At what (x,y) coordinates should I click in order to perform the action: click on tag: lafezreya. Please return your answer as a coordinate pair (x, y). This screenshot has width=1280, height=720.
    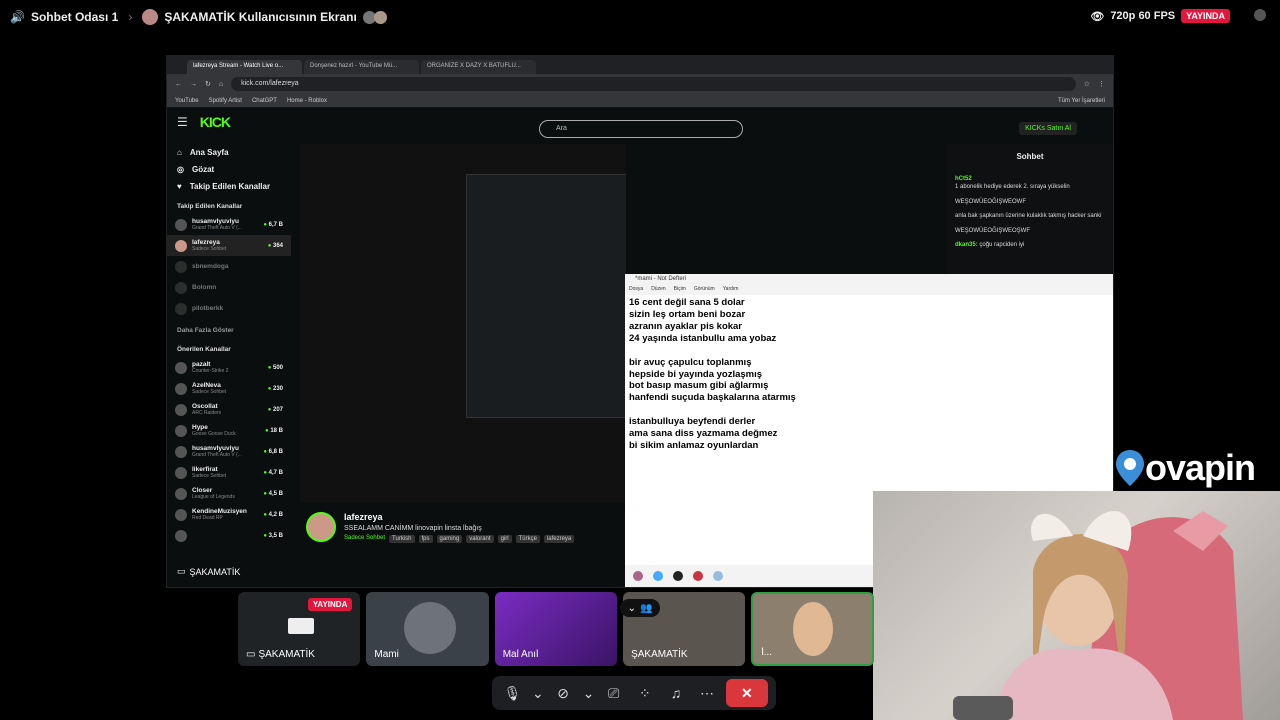
    Looking at the image, I should click on (559, 539).